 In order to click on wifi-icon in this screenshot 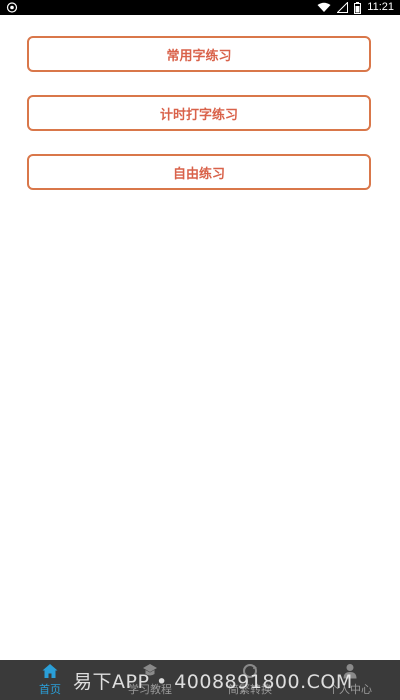, I will do `click(324, 7)`.